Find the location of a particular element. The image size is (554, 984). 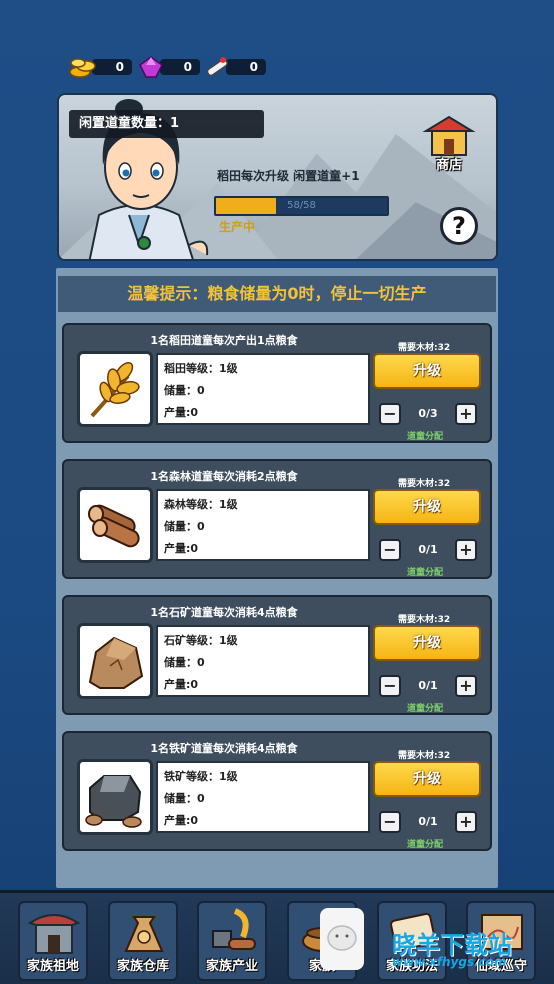

hero-panel: 闲置道童数量：1 稻田每次升级 闲置道童+1 58/58 生产中 商店 ? is located at coordinates (277, 177).